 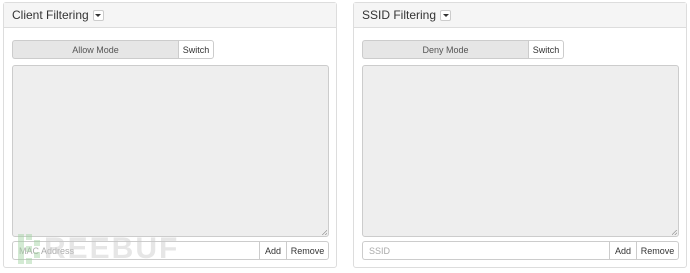 I want to click on panel-heading: Client Filtering, so click(x=170, y=15).